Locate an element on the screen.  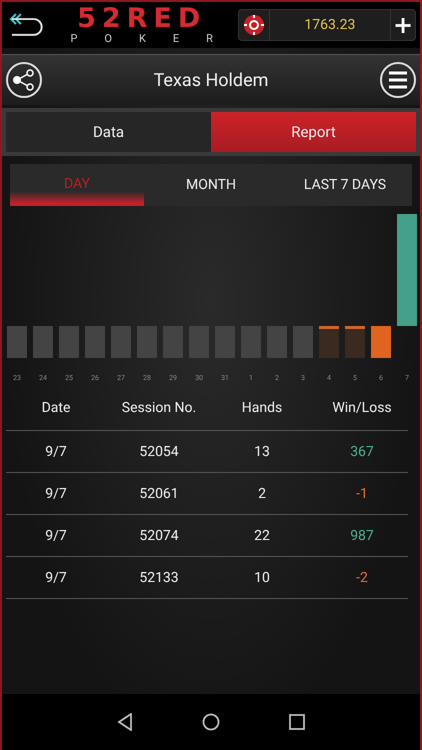
table-cell-text: 10 is located at coordinates (262, 578).